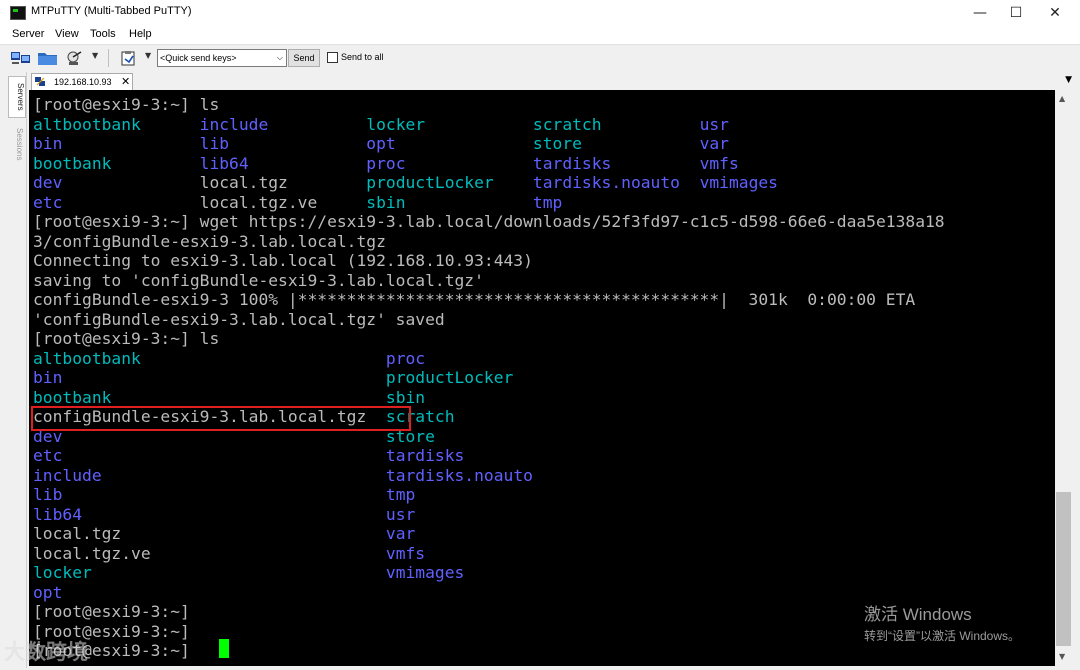  What do you see at coordinates (616, 124) in the screenshot?
I see `terminal-text: scratch` at bounding box center [616, 124].